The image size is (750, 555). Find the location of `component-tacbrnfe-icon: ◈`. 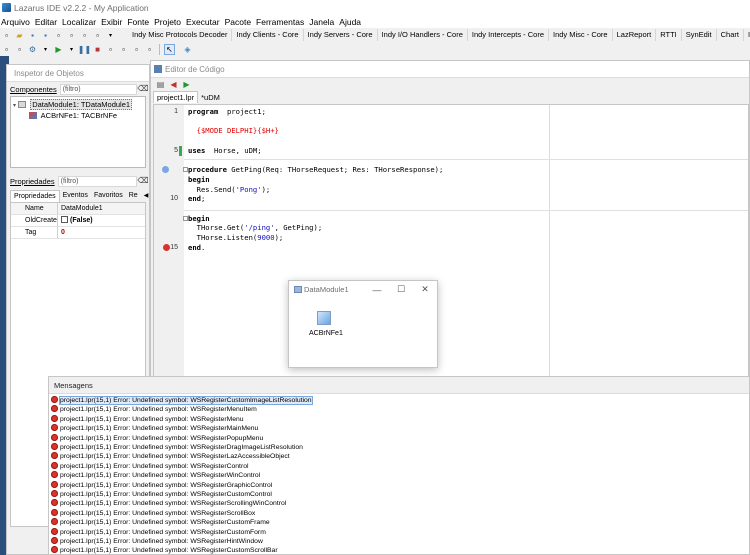

component-tacbrnfe-icon: ◈ is located at coordinates (187, 49).